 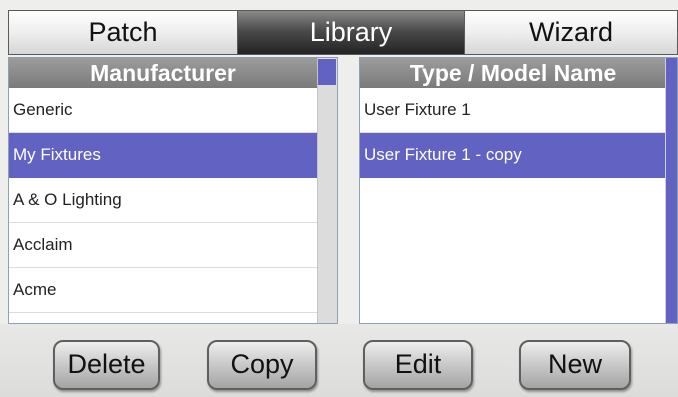 I want to click on list-item: Generic, so click(x=163, y=110).